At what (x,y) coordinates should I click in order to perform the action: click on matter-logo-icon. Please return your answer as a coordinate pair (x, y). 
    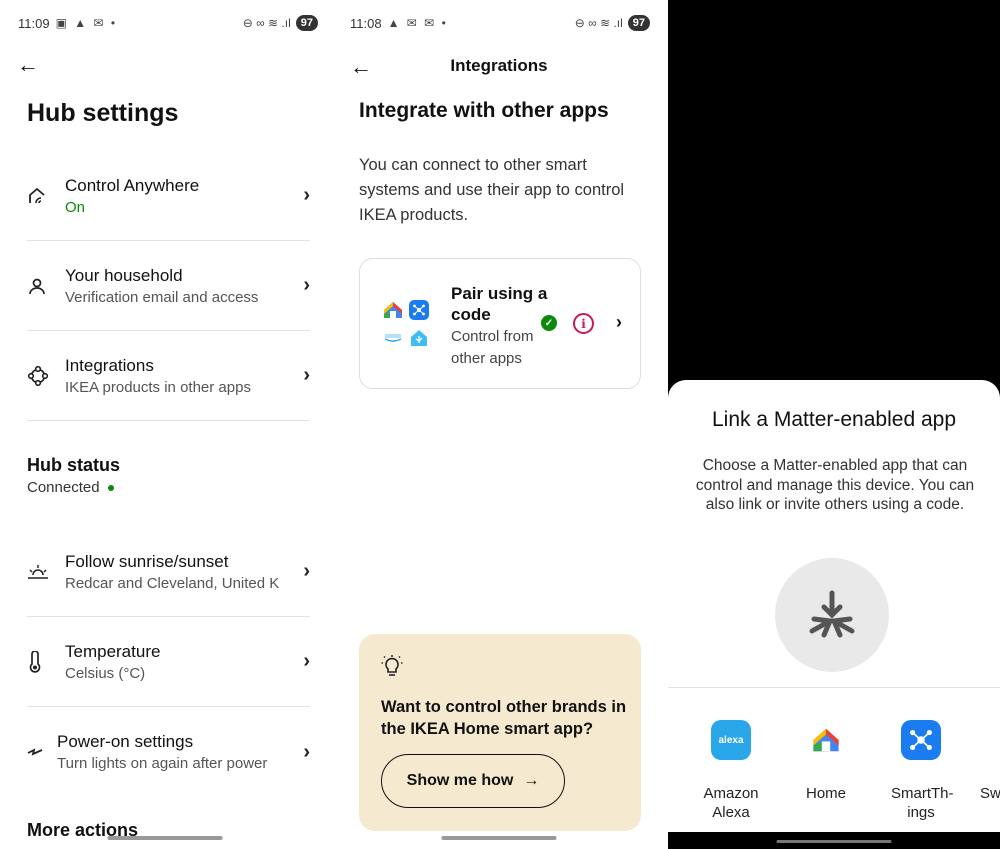
    Looking at the image, I should click on (832, 615).